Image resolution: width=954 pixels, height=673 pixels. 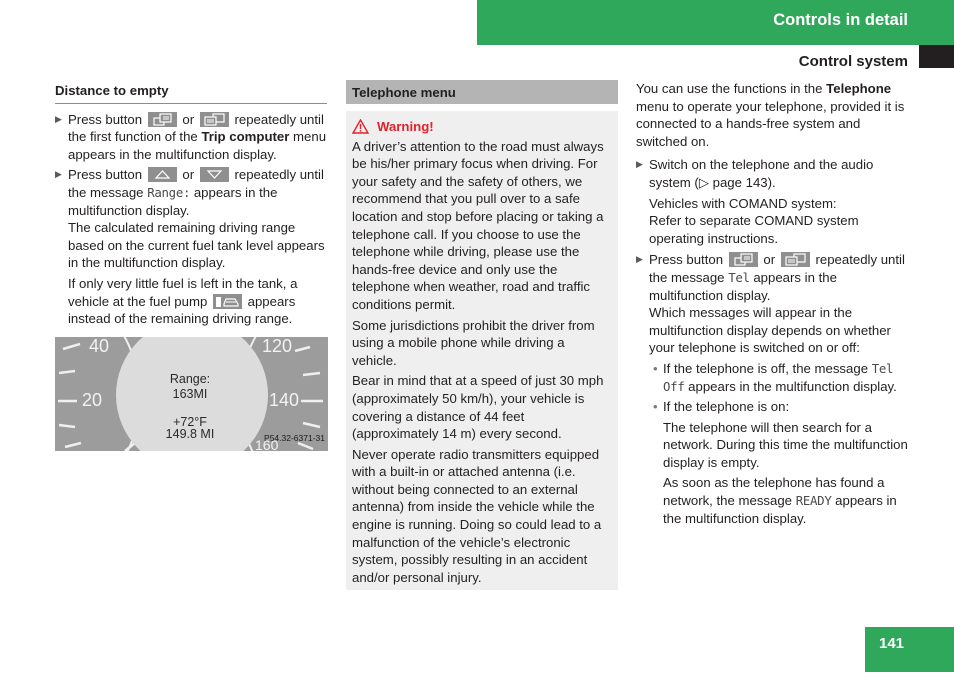 I want to click on arrow-up-icon, so click(x=162, y=175).